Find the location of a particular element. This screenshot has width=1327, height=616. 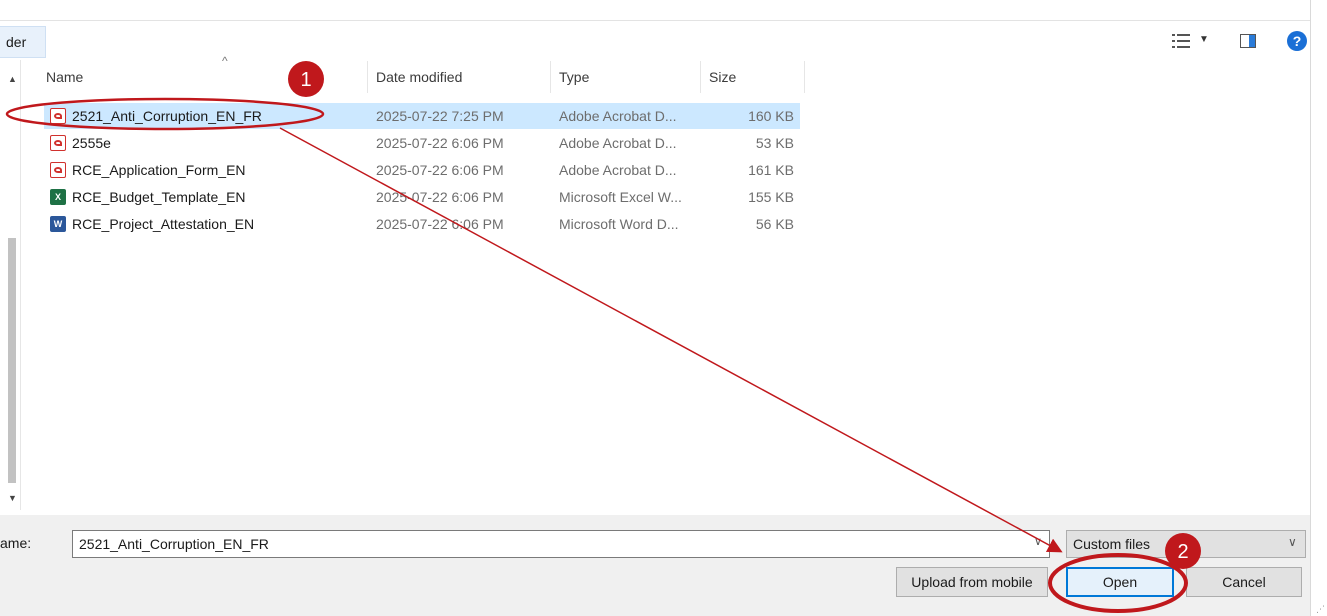

file-size: 56 KB is located at coordinates (774, 224).